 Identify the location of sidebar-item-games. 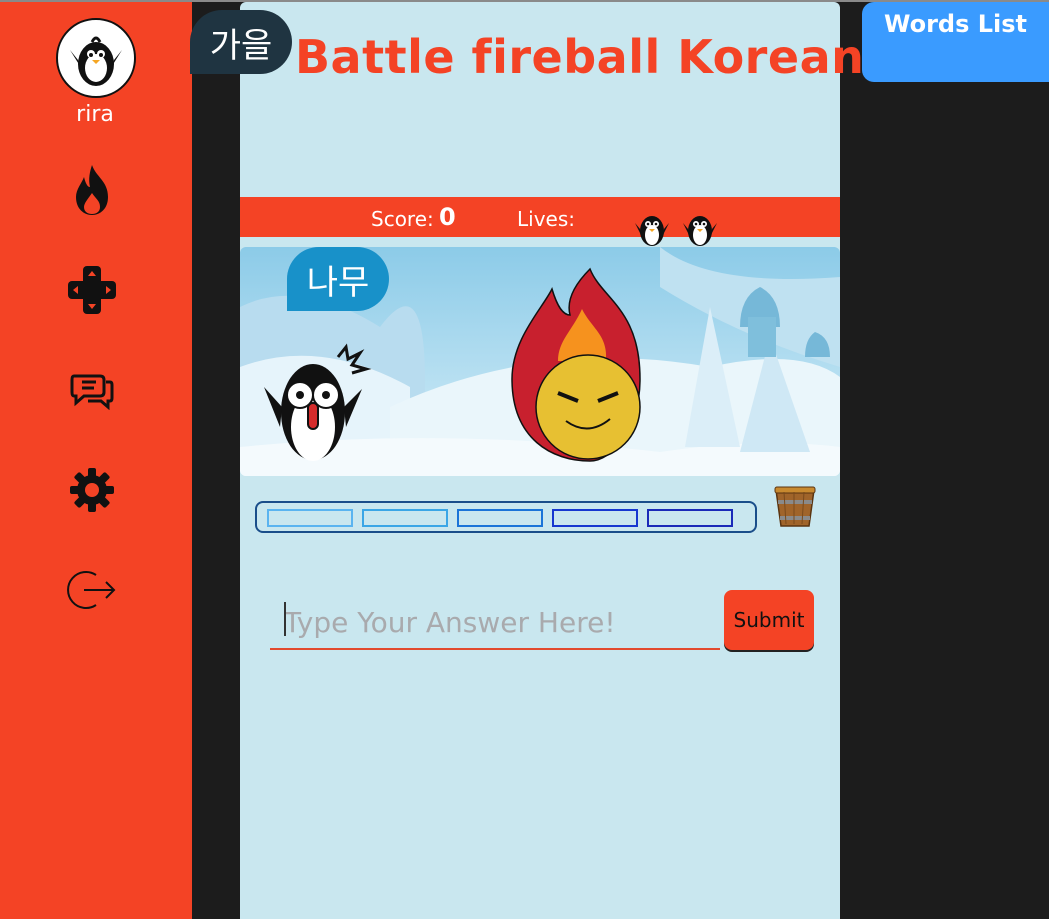
(92, 290).